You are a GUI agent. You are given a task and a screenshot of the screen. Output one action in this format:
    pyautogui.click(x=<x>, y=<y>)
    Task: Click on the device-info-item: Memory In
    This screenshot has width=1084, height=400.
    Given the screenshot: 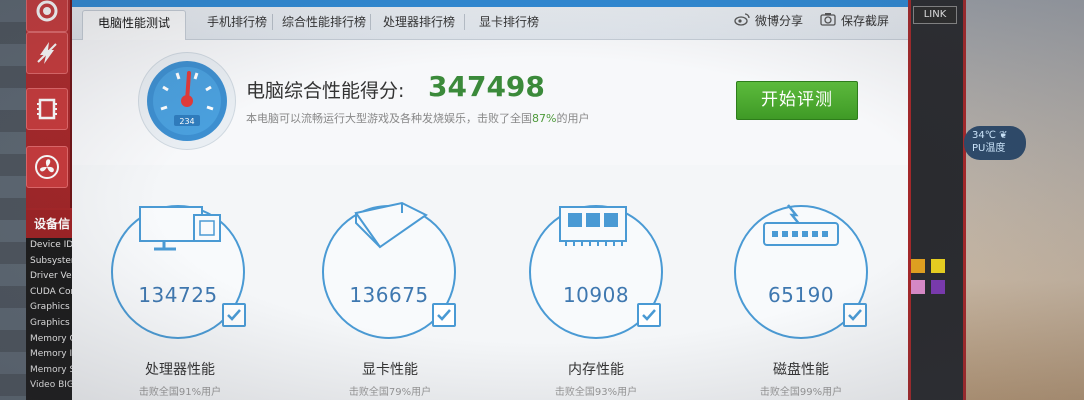 What is the action you would take?
    pyautogui.click(x=49, y=355)
    